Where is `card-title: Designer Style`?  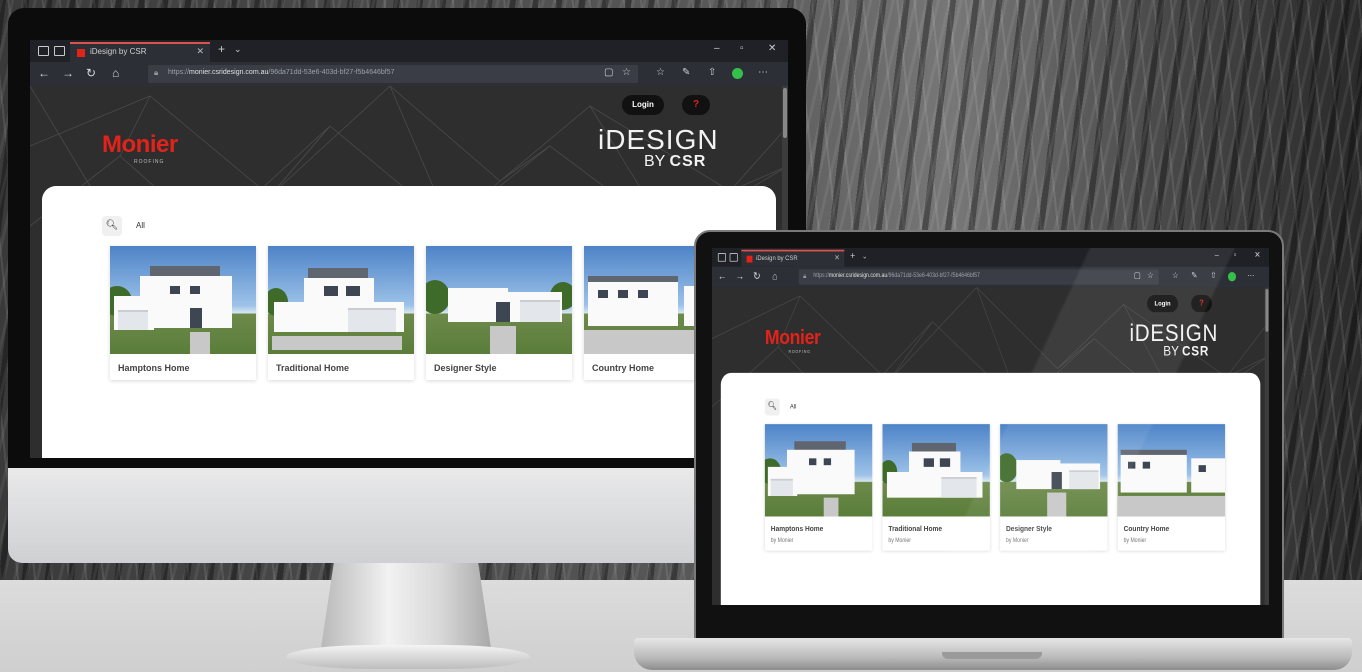 card-title: Designer Style is located at coordinates (465, 368).